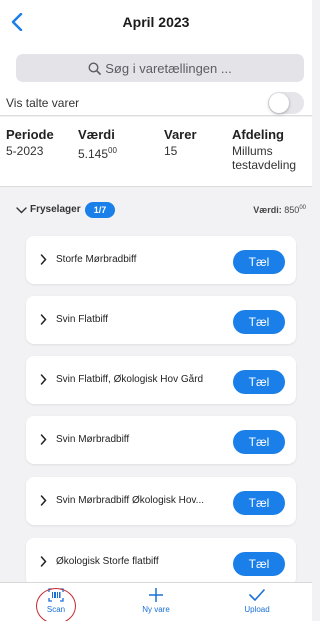  What do you see at coordinates (258, 134) in the screenshot?
I see `department-label: Afdeling` at bounding box center [258, 134].